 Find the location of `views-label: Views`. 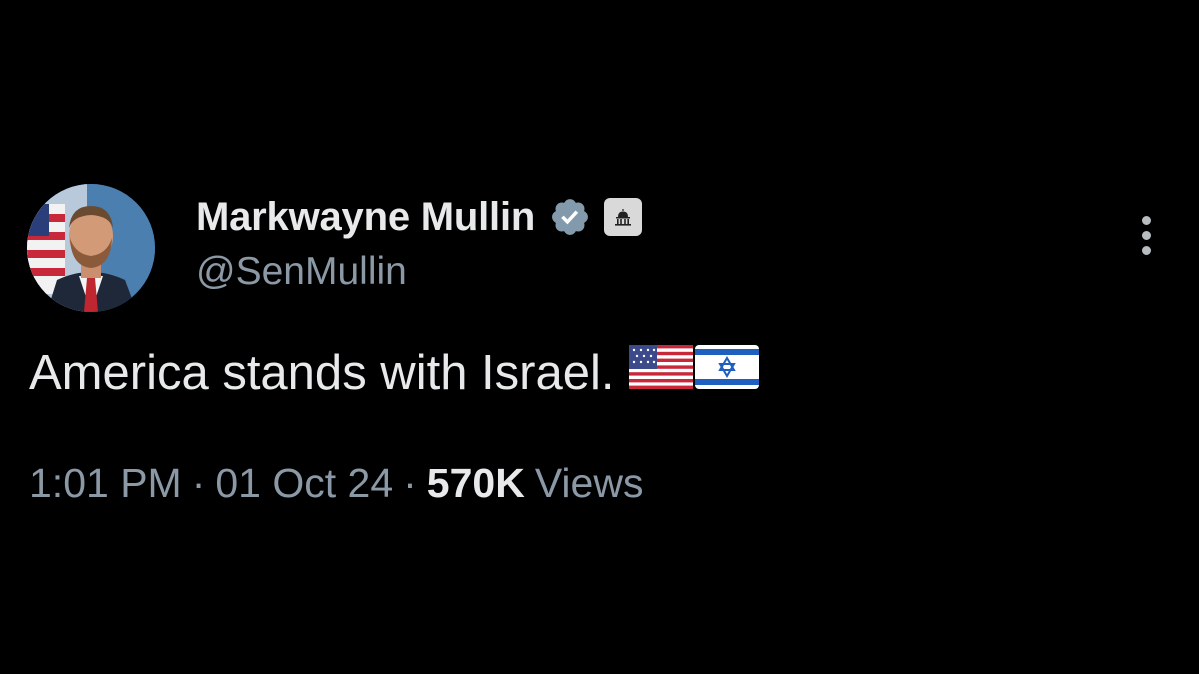

views-label: Views is located at coordinates (589, 483).